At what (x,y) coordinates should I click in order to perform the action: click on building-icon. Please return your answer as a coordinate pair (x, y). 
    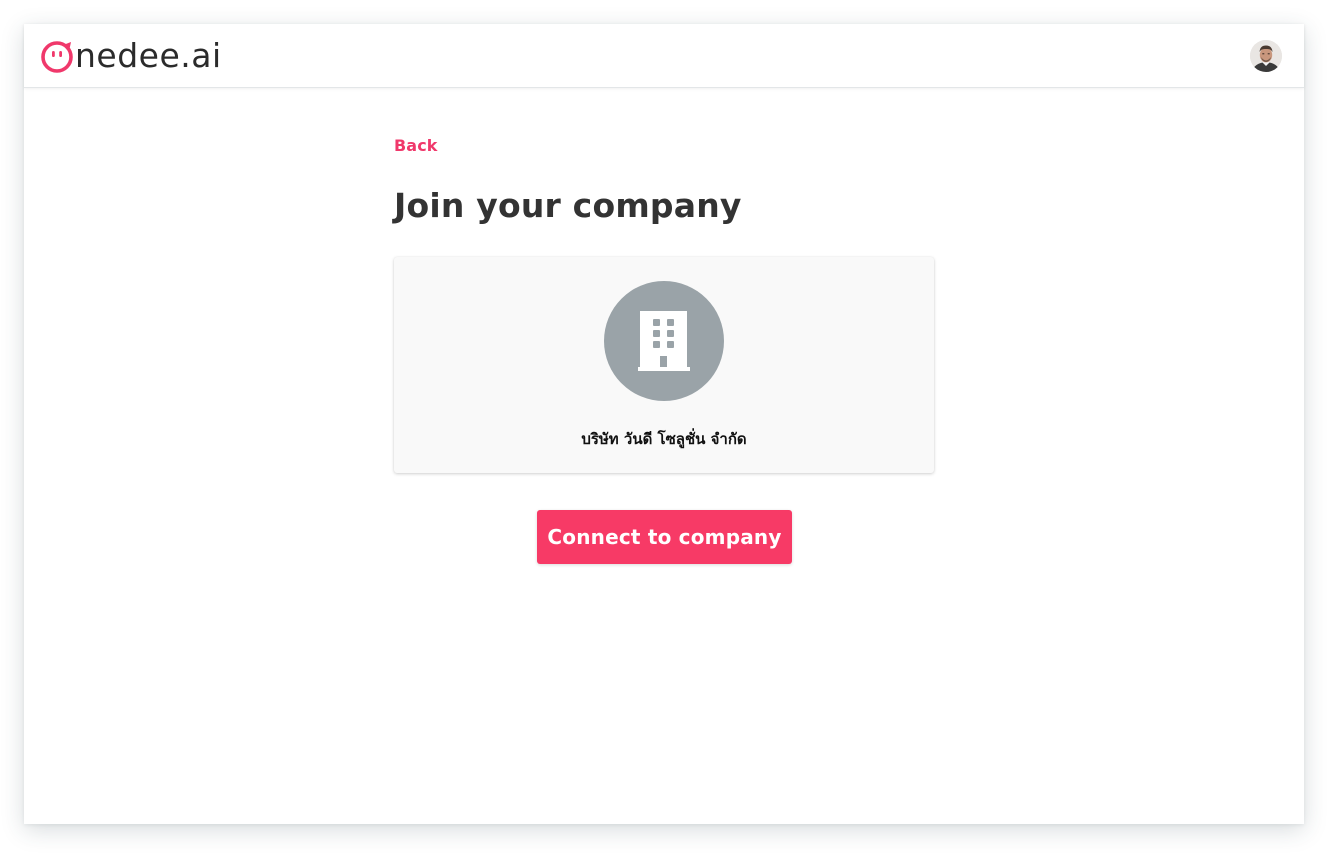
    Looking at the image, I should click on (664, 341).